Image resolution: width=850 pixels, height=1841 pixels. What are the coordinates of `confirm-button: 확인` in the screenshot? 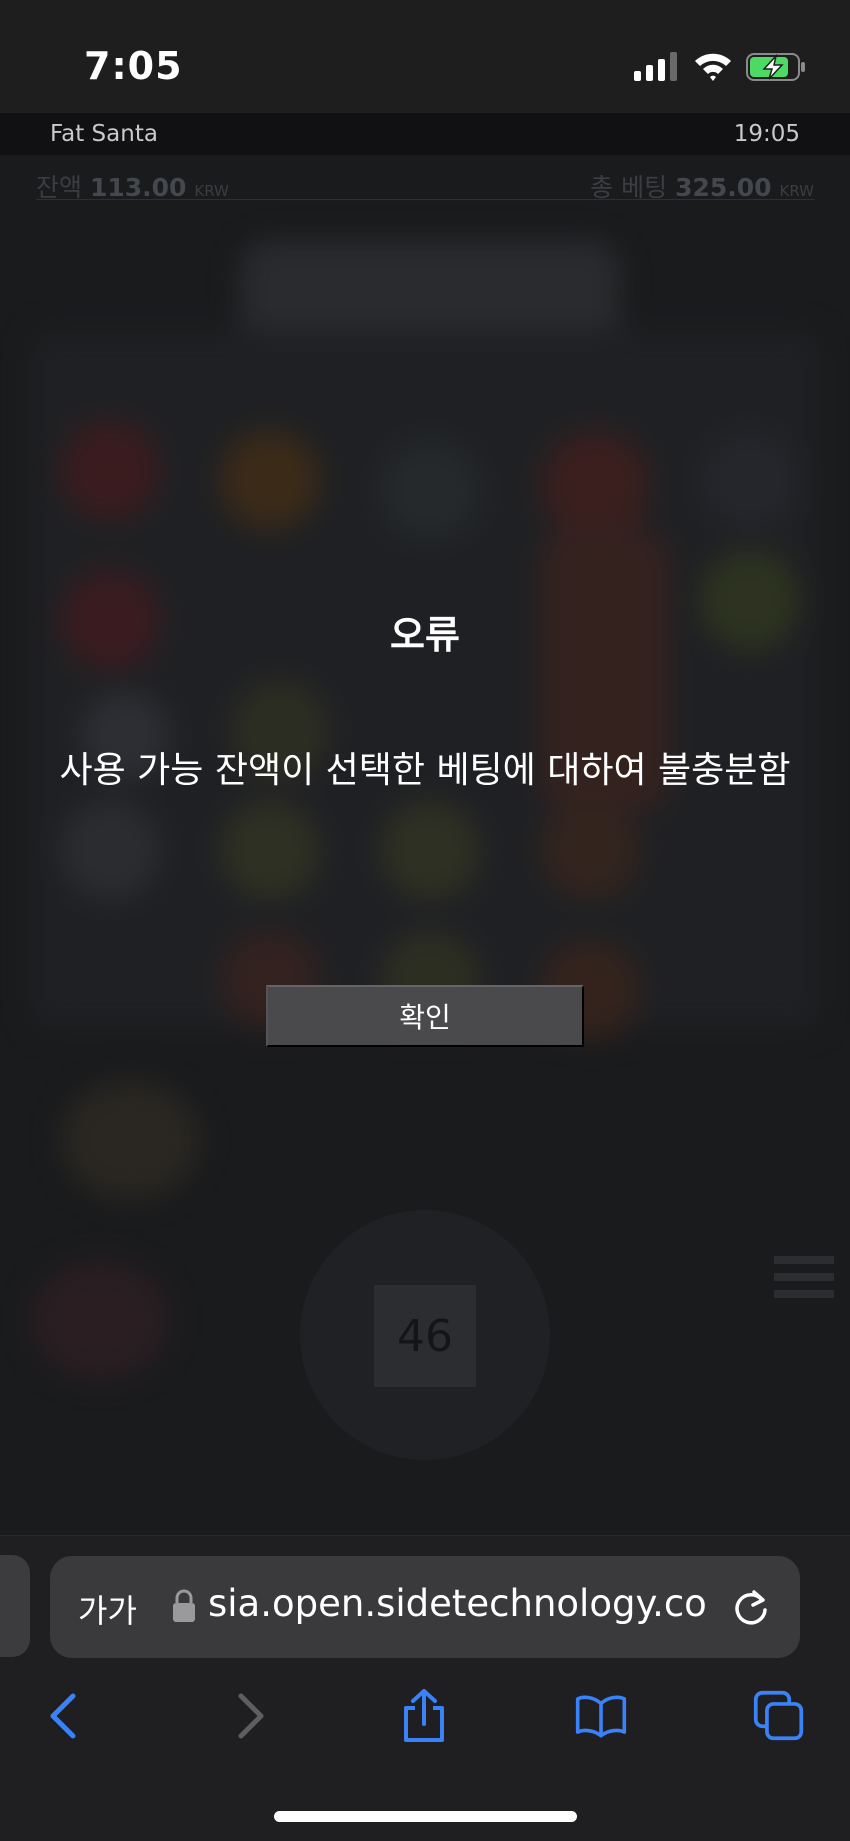 It's located at (425, 1016).